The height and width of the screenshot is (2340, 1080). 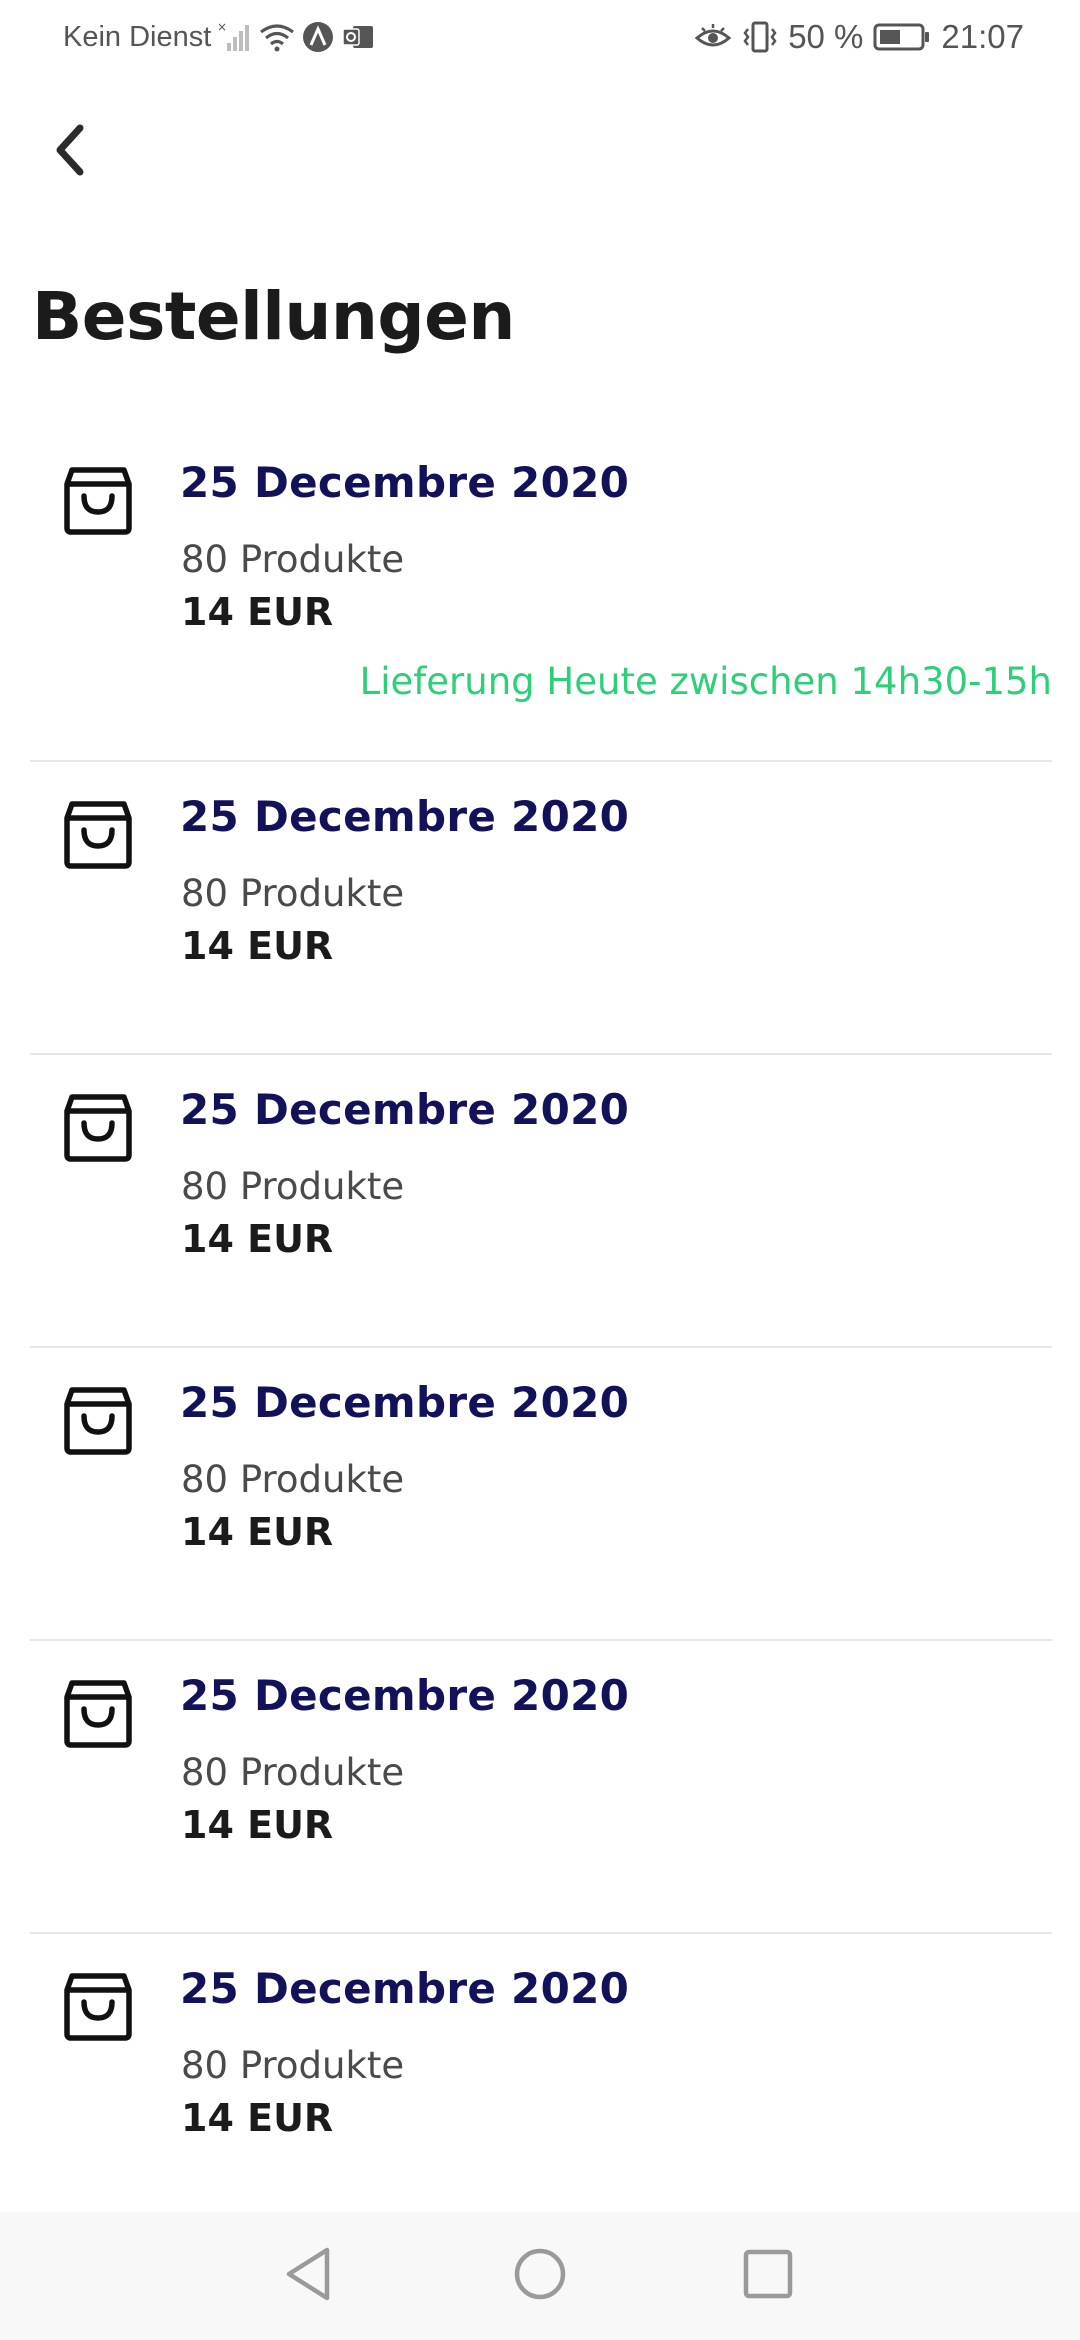 What do you see at coordinates (713, 37) in the screenshot?
I see `eye-comfort-icon` at bounding box center [713, 37].